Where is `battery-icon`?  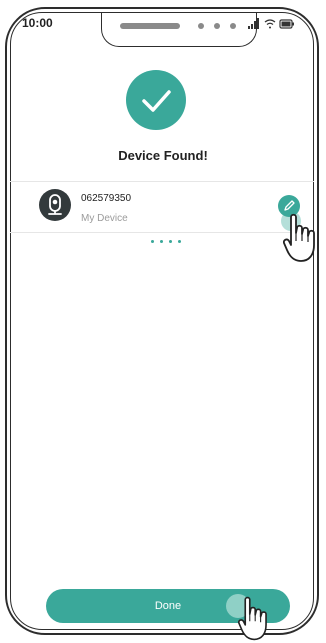 battery-icon is located at coordinates (286, 24).